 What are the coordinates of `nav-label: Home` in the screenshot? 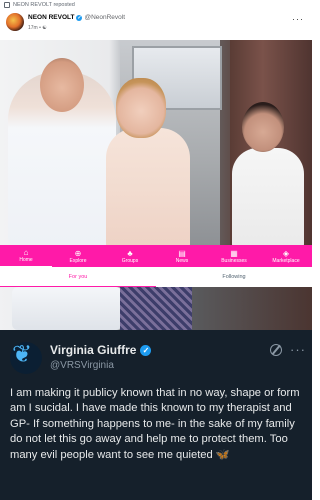 It's located at (26, 260).